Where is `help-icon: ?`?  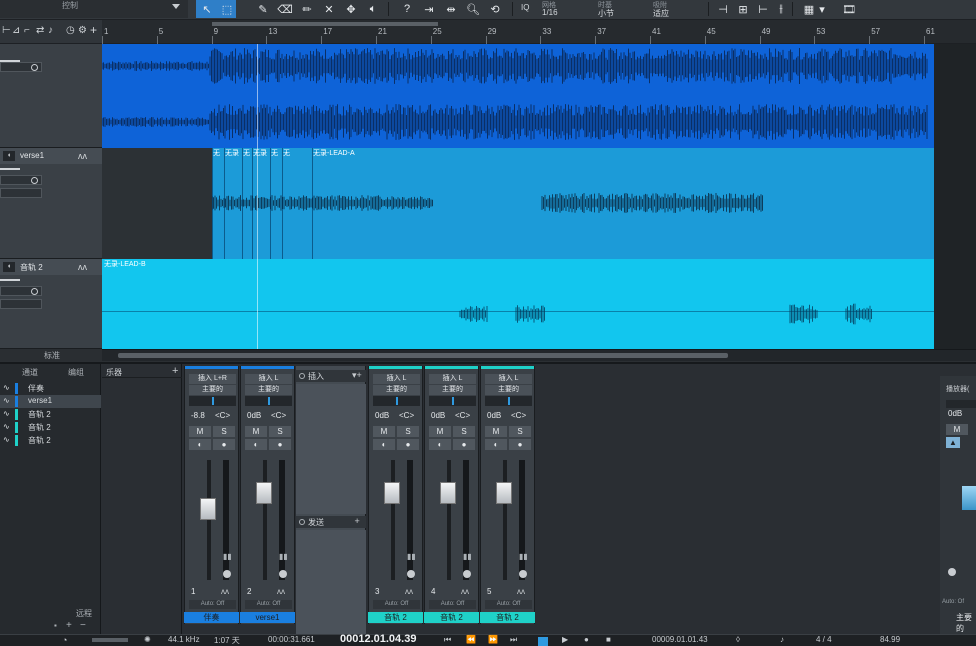
help-icon: ? is located at coordinates (407, 9).